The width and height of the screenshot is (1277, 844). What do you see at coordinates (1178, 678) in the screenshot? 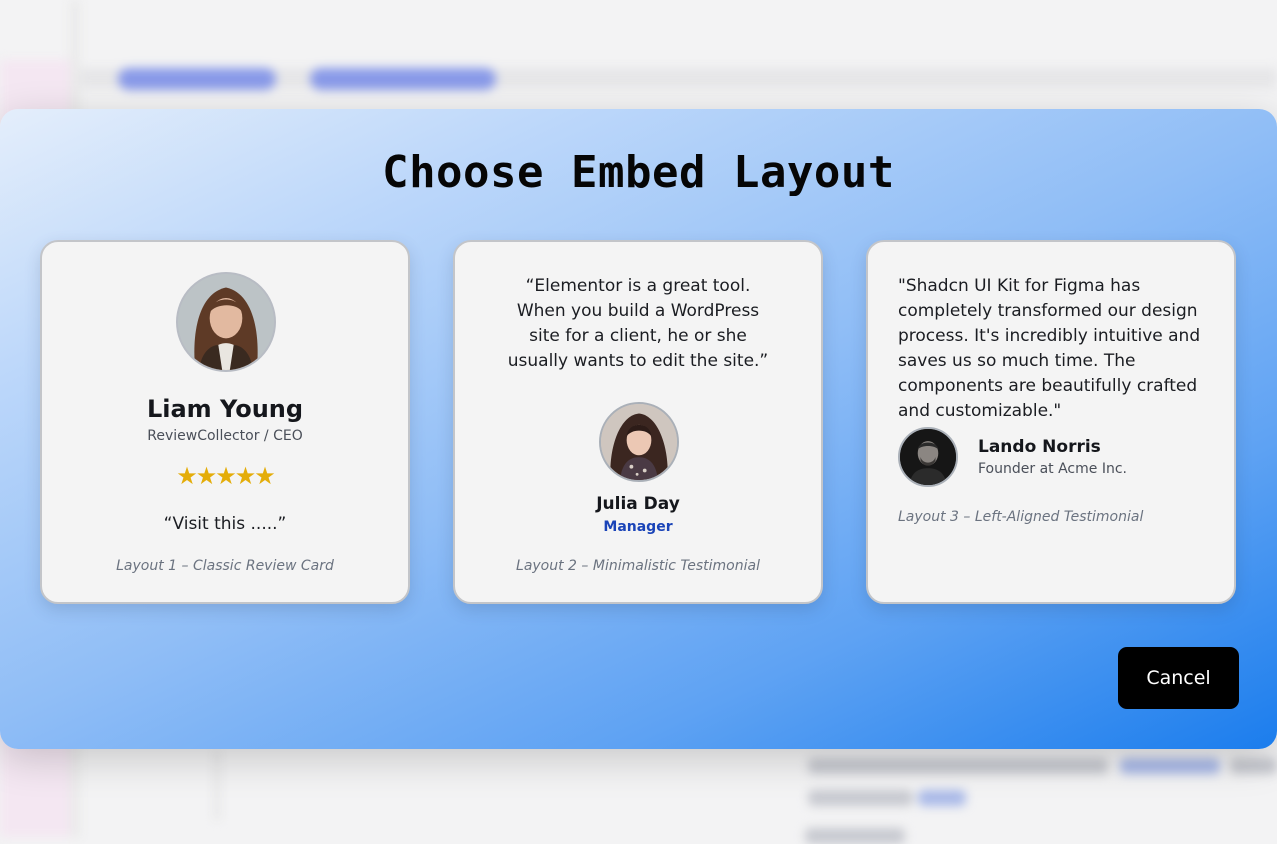
I see `cancel-button: Cancel` at bounding box center [1178, 678].